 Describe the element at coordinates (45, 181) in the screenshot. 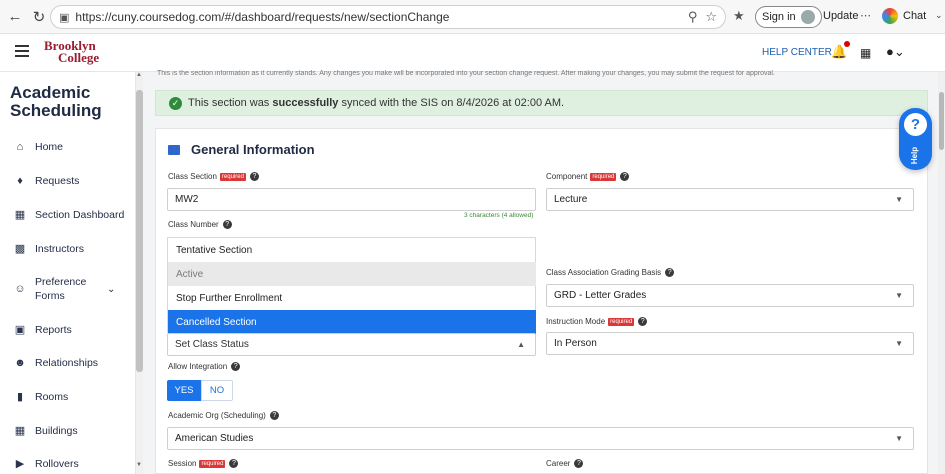

I see `sidebar-item-requests: ♦ Requests` at that location.